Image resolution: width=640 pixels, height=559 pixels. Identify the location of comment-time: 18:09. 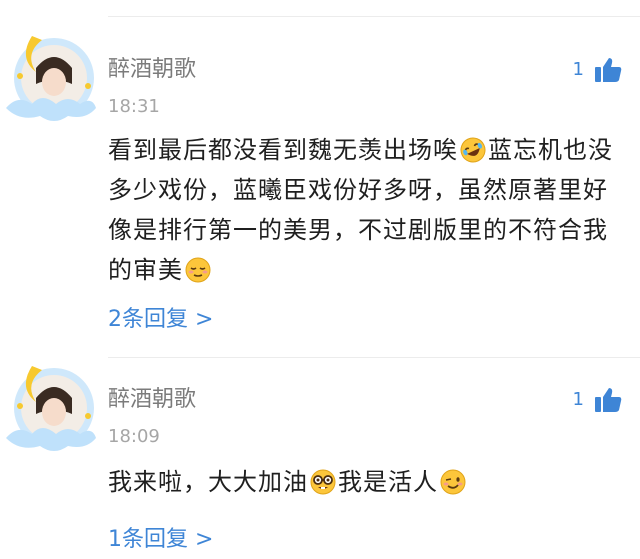
(134, 436).